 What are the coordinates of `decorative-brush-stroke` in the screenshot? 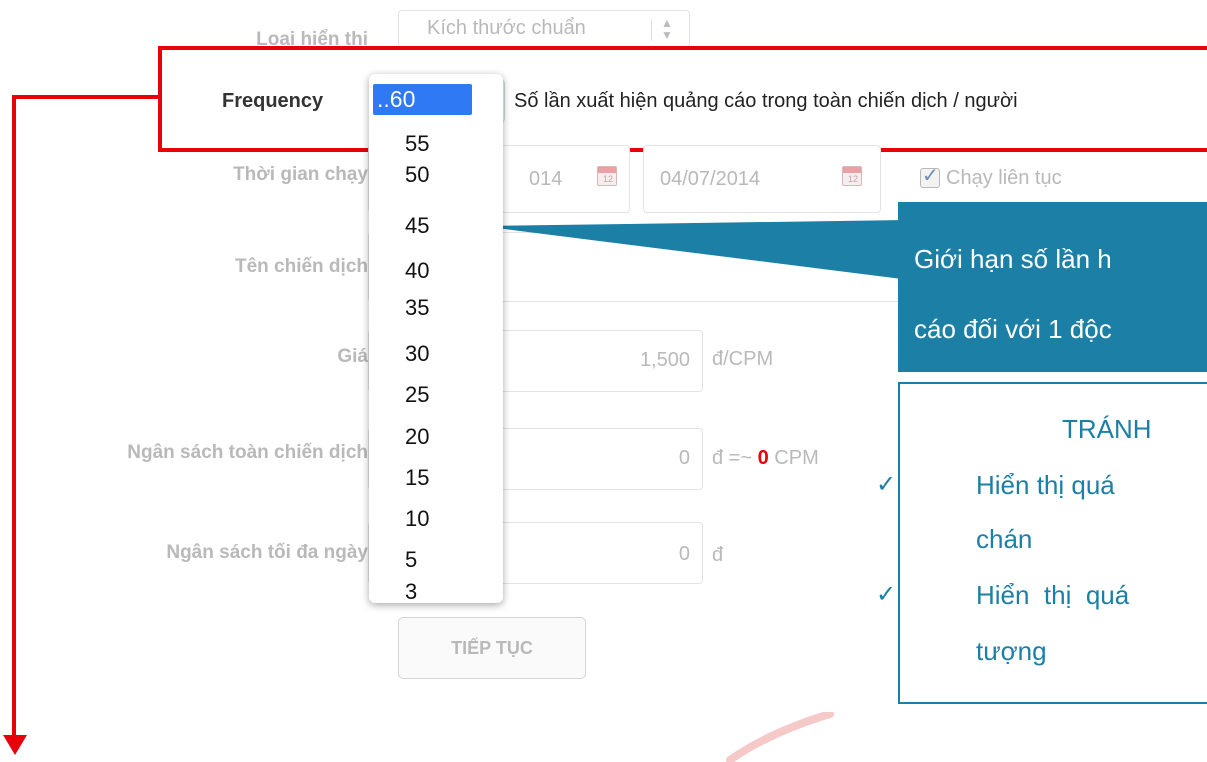 It's located at (780, 737).